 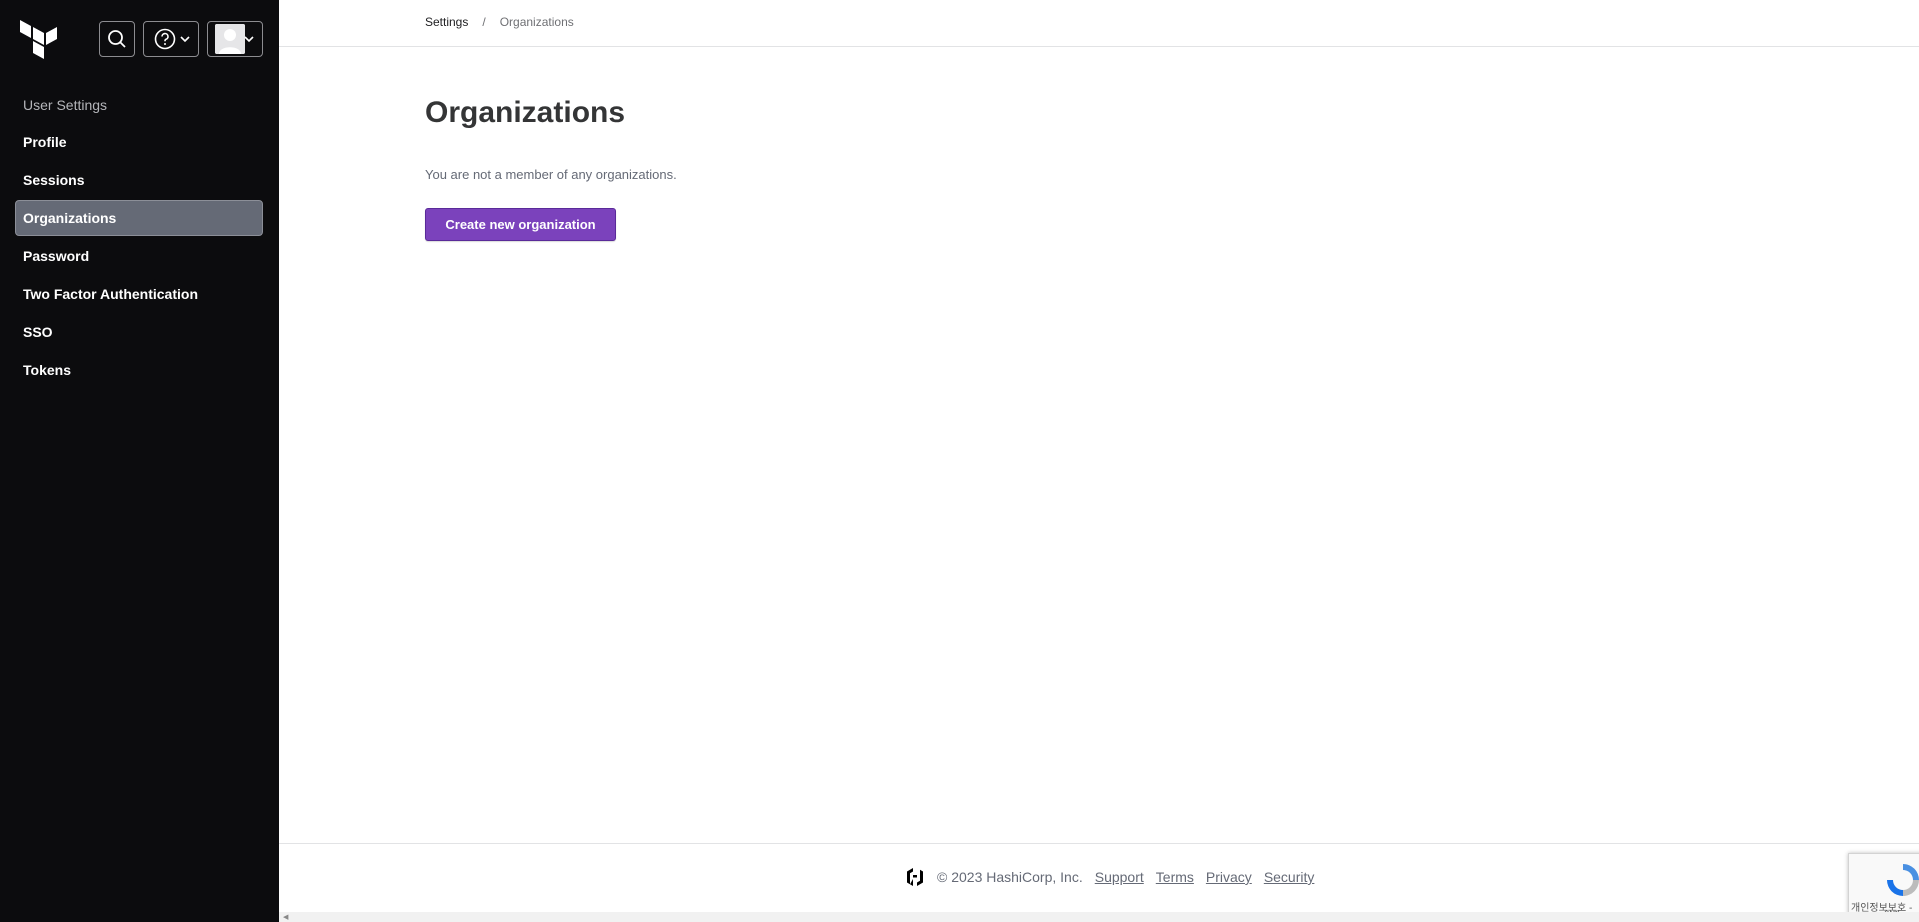 What do you see at coordinates (1099, 843) in the screenshot?
I see `footer-divider` at bounding box center [1099, 843].